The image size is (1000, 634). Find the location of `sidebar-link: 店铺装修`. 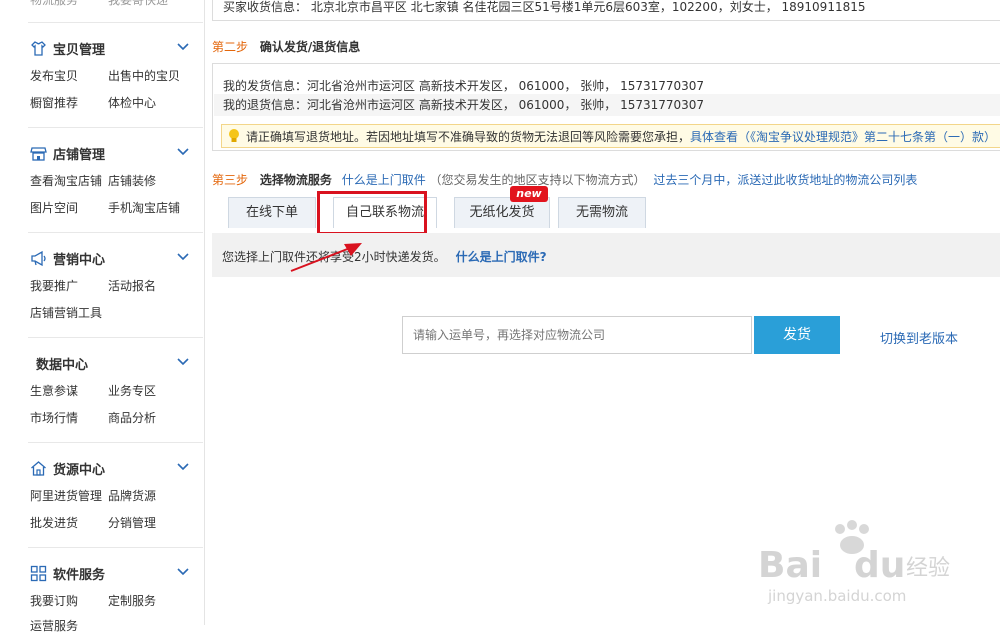

sidebar-link: 店铺装修 is located at coordinates (132, 180).